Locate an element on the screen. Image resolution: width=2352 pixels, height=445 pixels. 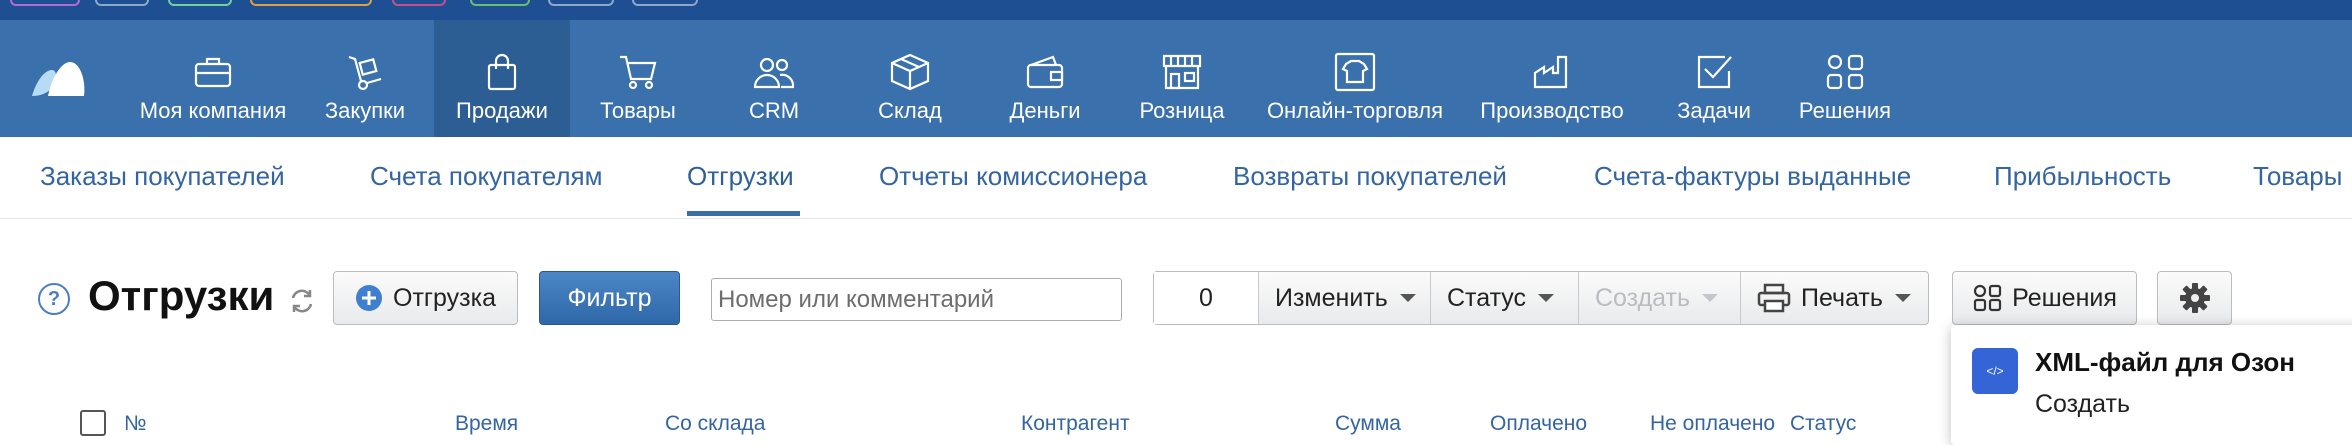
print-dropdown: Печать is located at coordinates (1834, 298).